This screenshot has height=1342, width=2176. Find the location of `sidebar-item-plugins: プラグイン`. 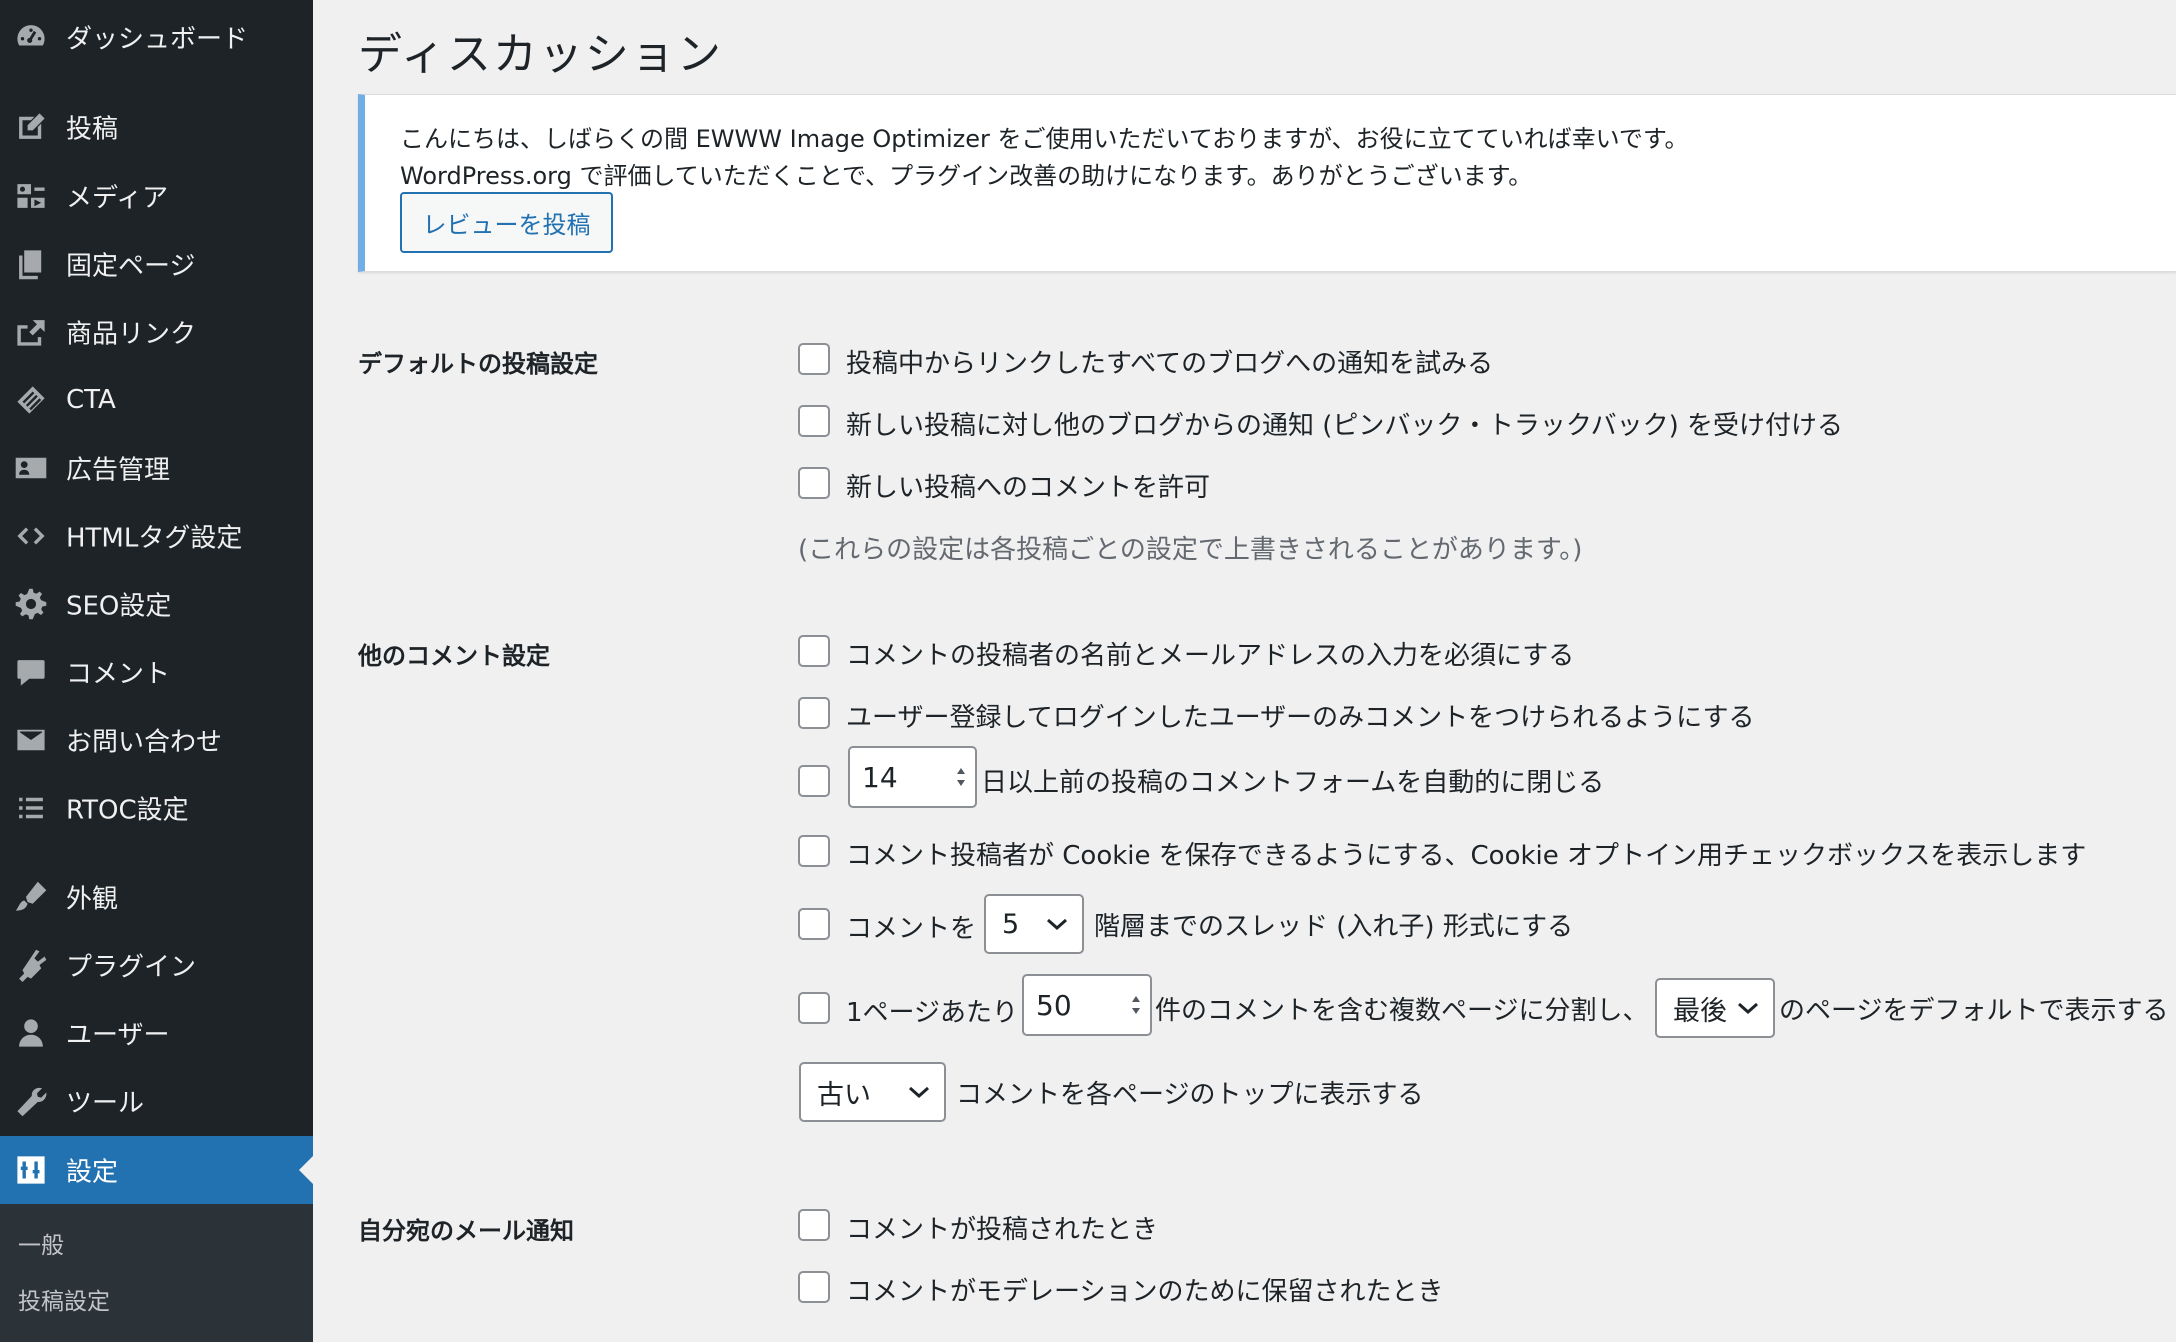

sidebar-item-plugins: プラグイン is located at coordinates (156, 965).